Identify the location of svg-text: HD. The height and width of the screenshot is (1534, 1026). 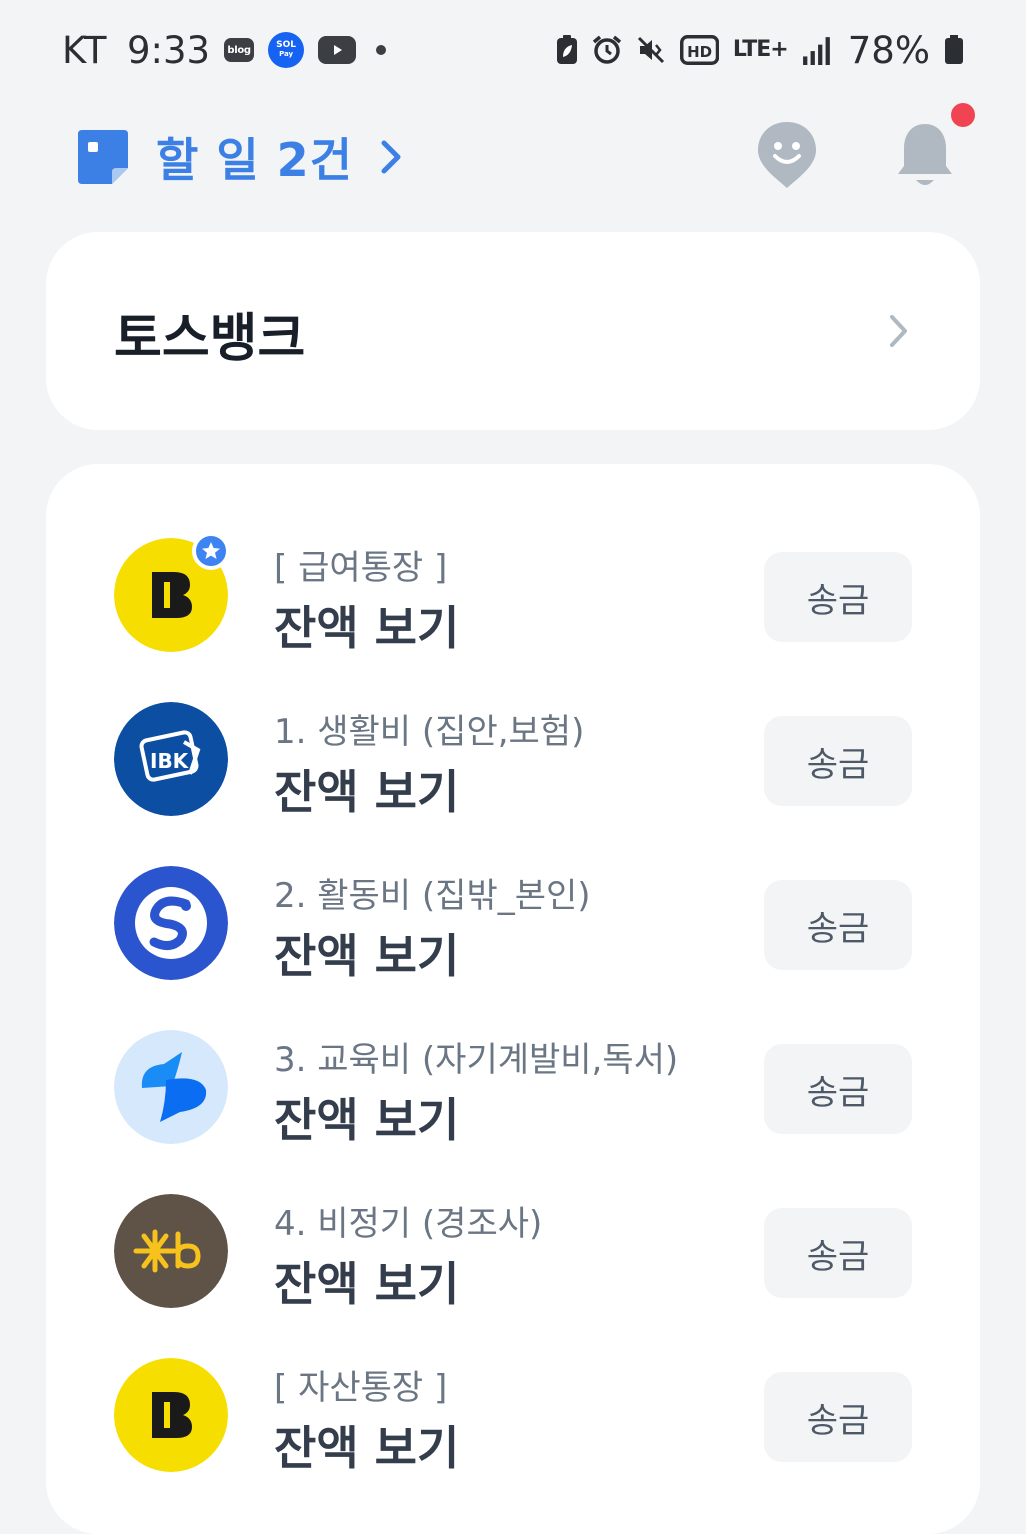
(699, 52).